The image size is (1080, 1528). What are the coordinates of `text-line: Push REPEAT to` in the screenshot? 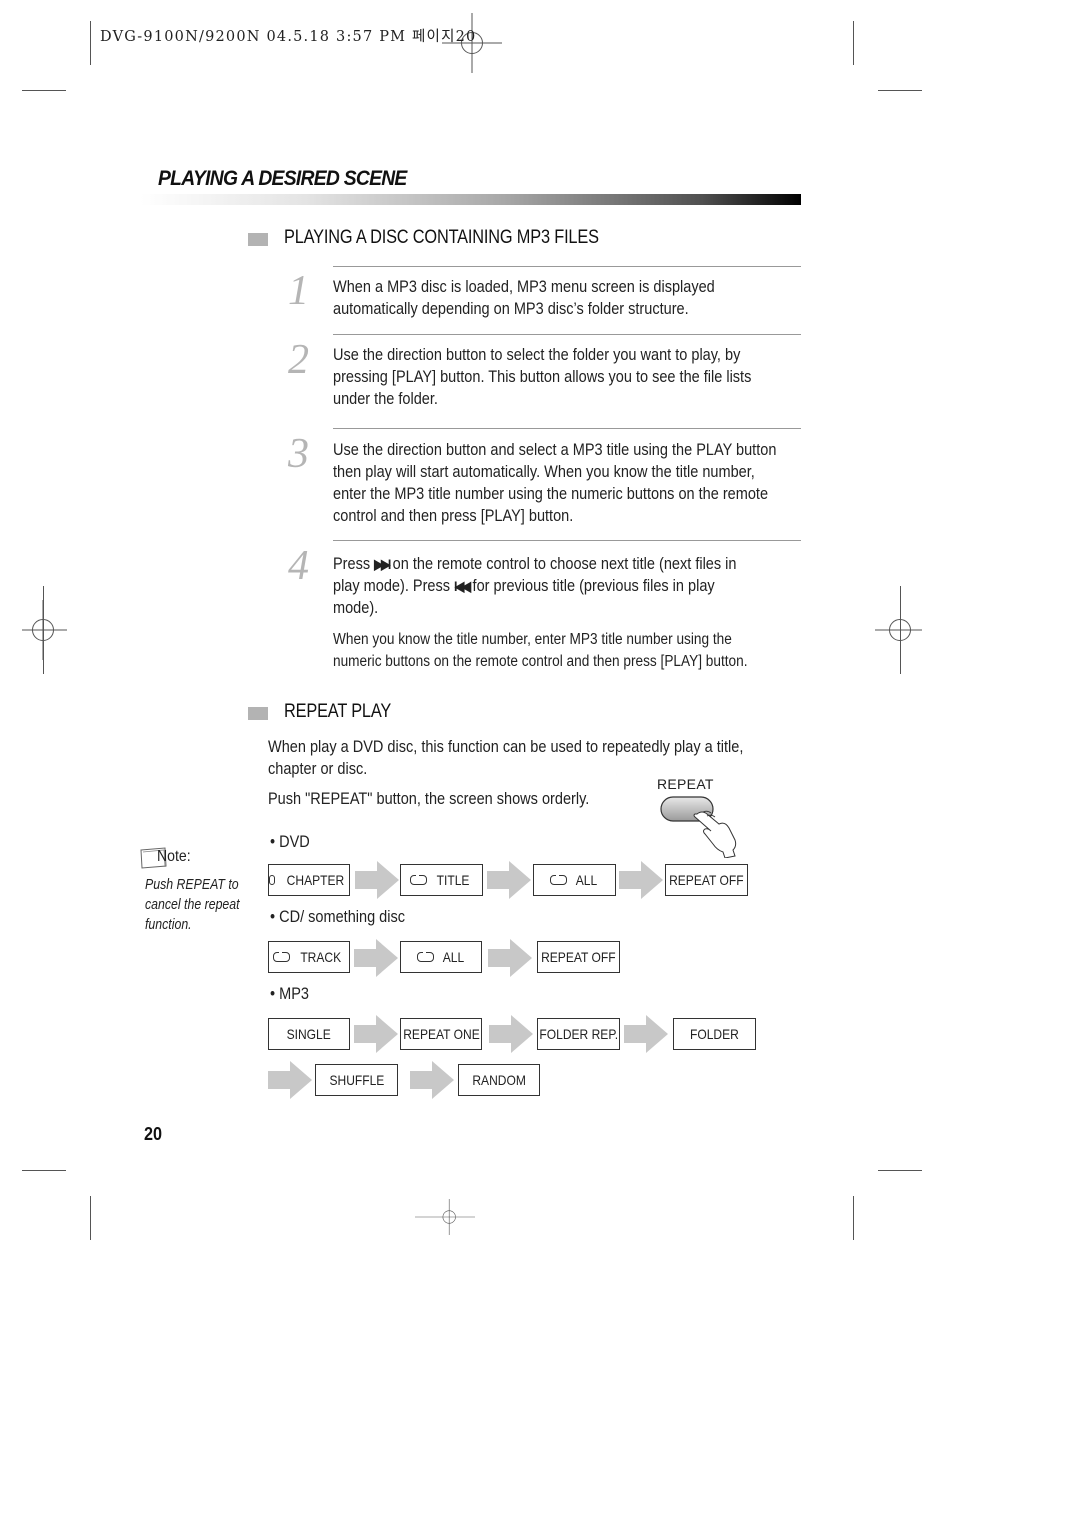 It's located at (192, 885).